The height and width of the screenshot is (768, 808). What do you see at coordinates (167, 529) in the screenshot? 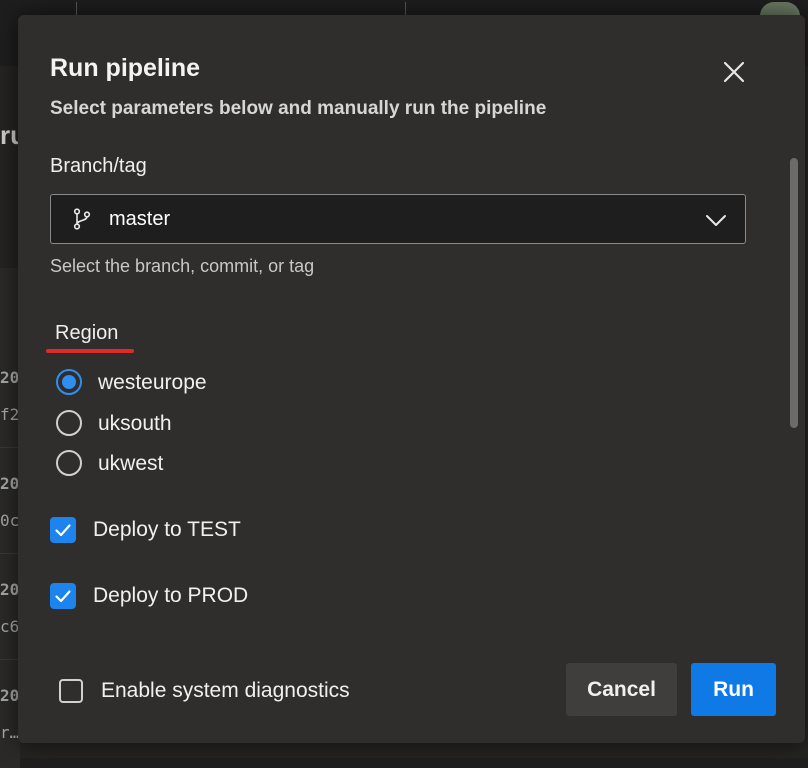
I see `deploy-test-label: Deploy to TEST` at bounding box center [167, 529].